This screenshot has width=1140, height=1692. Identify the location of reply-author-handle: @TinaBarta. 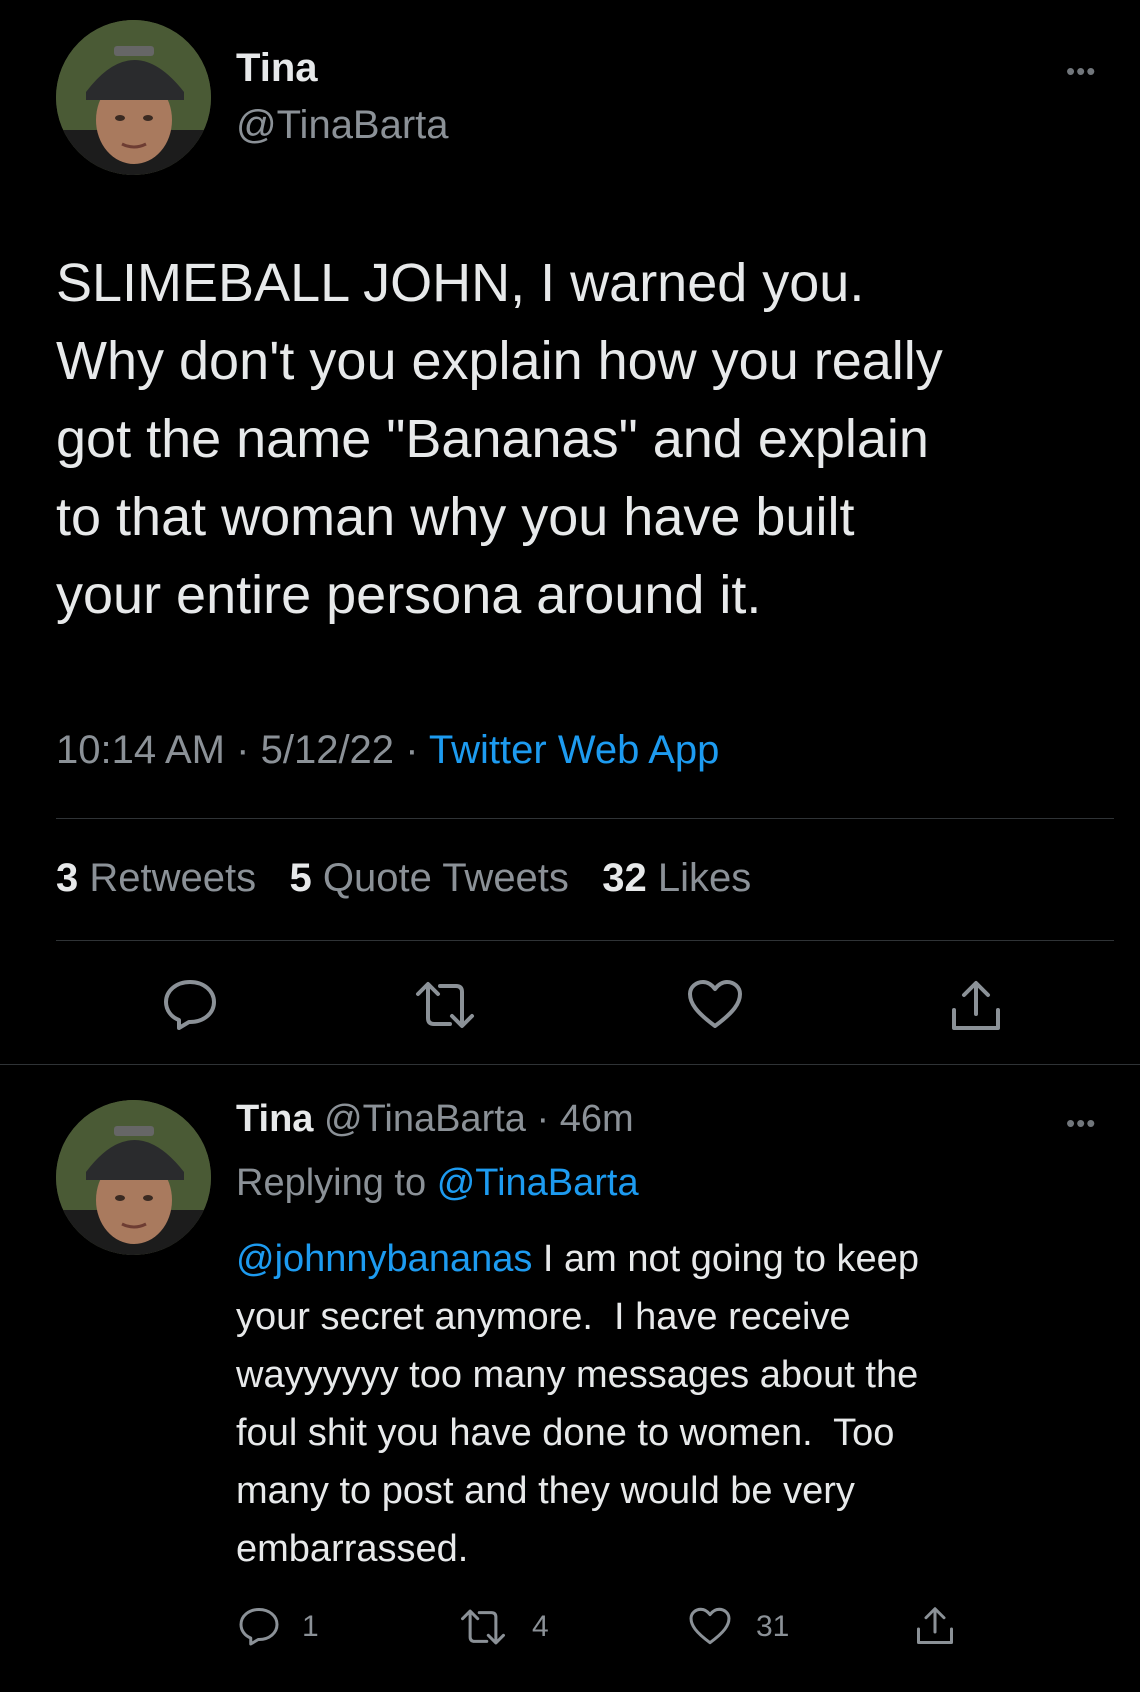
(425, 1119).